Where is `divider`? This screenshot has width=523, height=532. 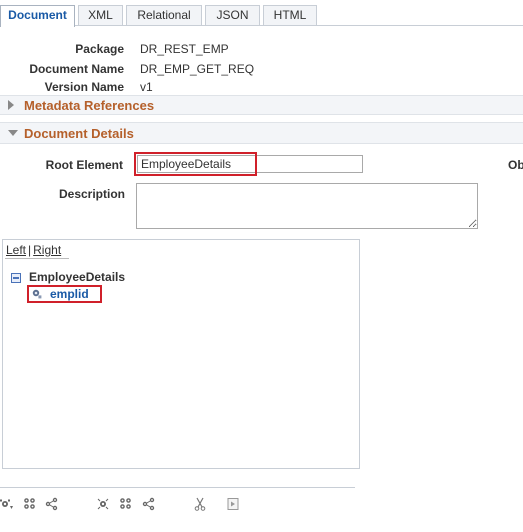 divider is located at coordinates (37, 258).